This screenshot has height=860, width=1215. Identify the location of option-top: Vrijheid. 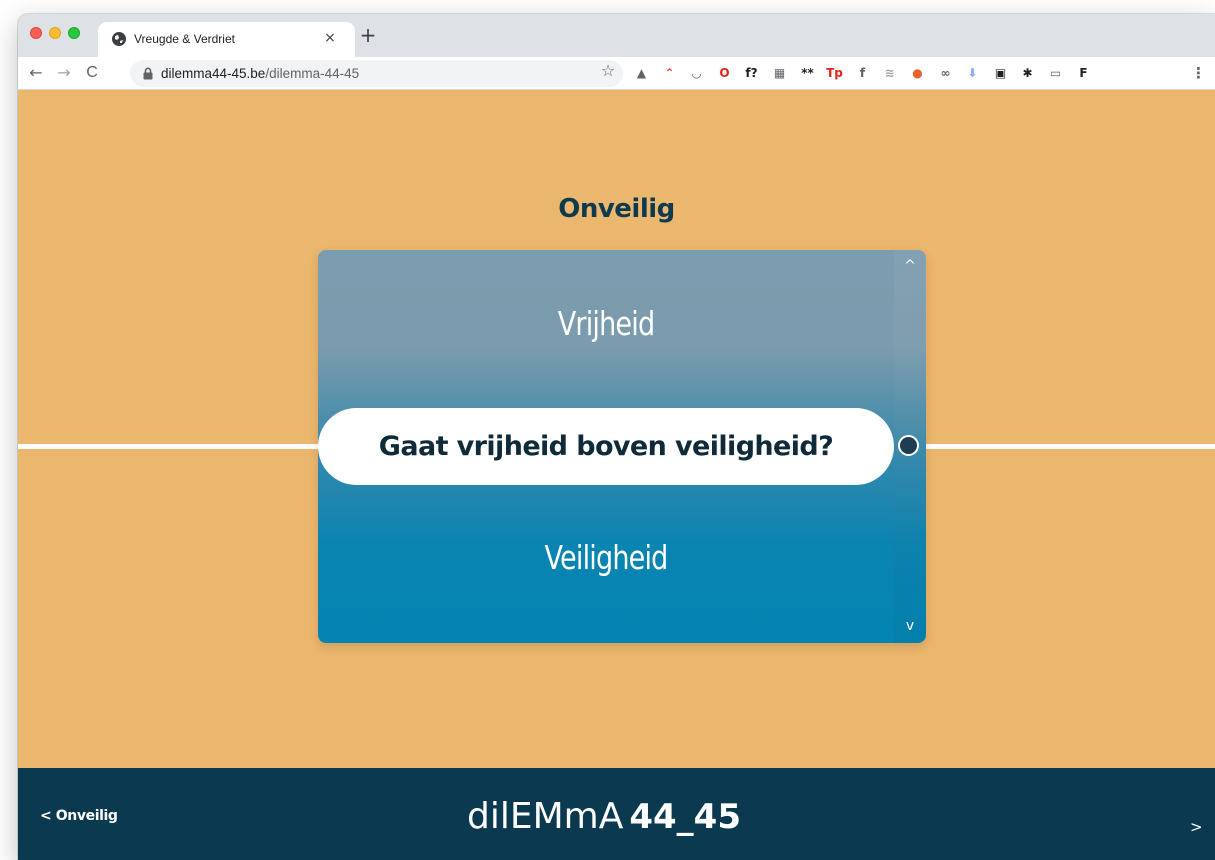
(606, 323).